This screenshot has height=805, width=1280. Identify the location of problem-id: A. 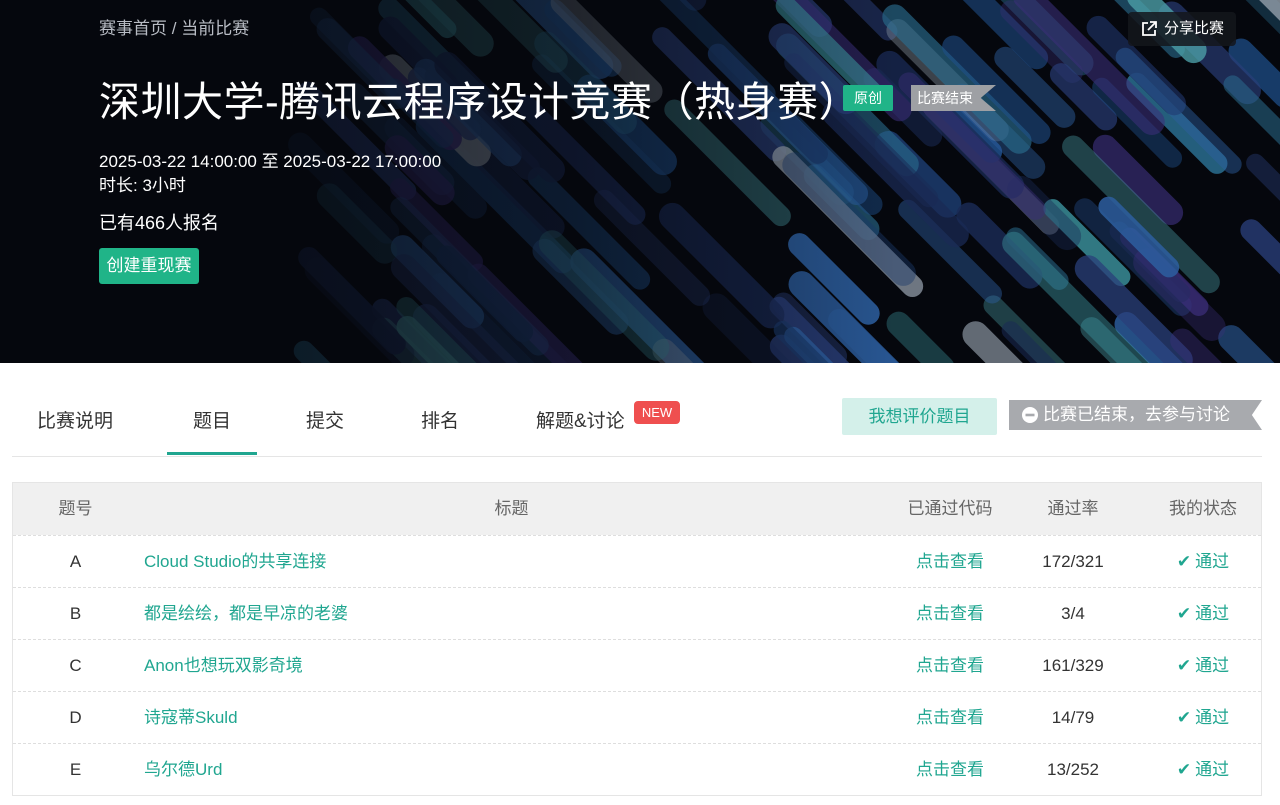
(75, 561).